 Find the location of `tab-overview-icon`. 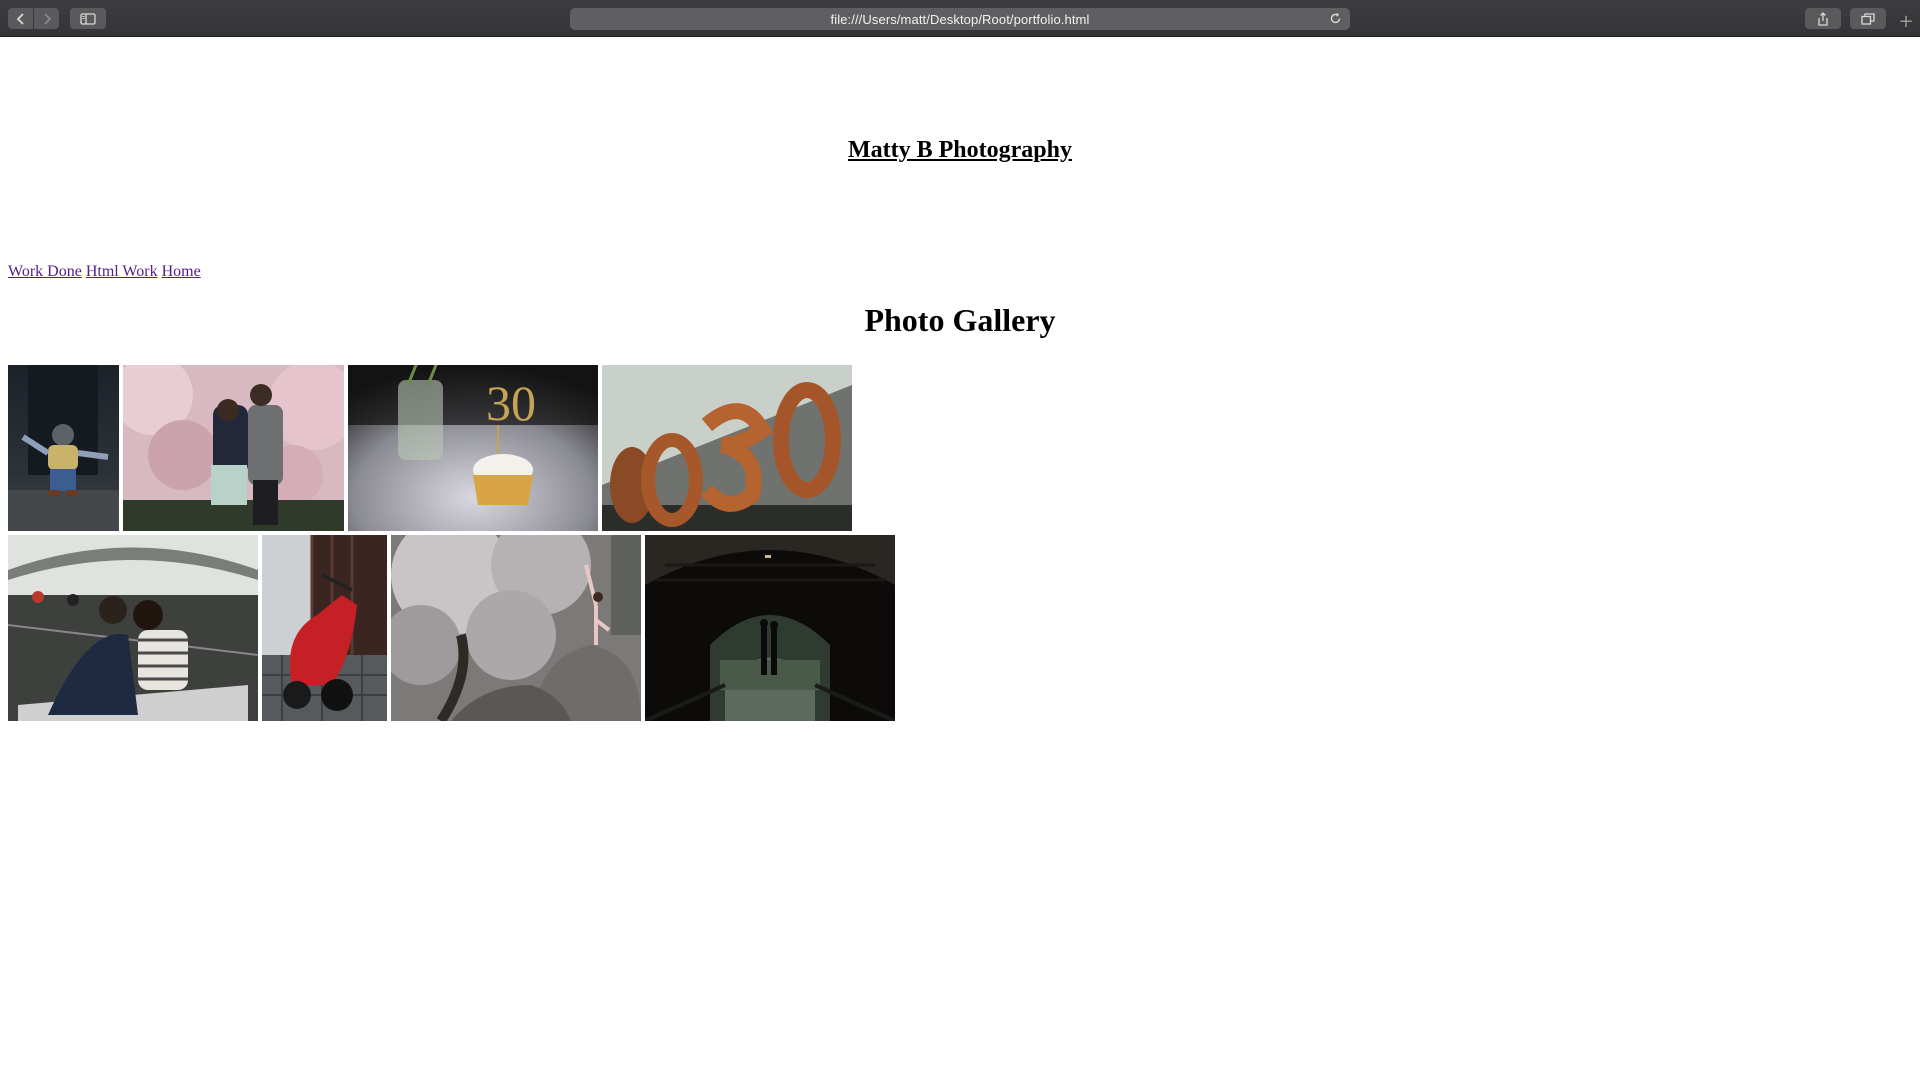

tab-overview-icon is located at coordinates (1868, 18).